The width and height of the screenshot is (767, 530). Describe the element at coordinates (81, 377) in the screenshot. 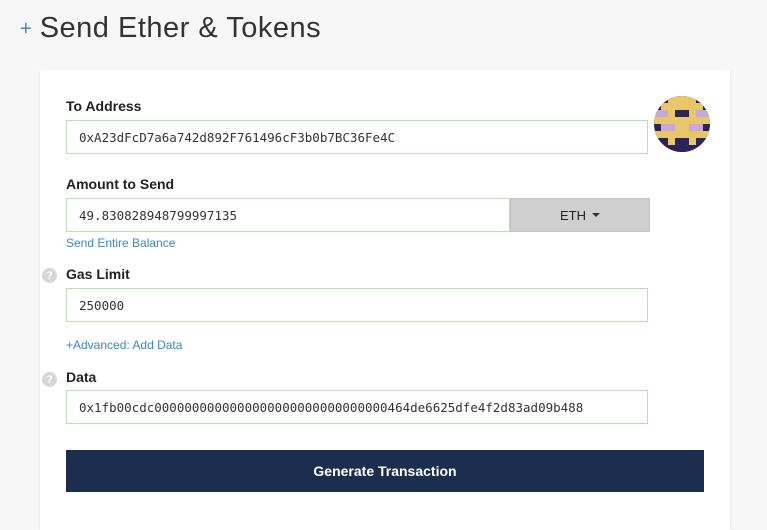

I see `data-label: Data` at that location.